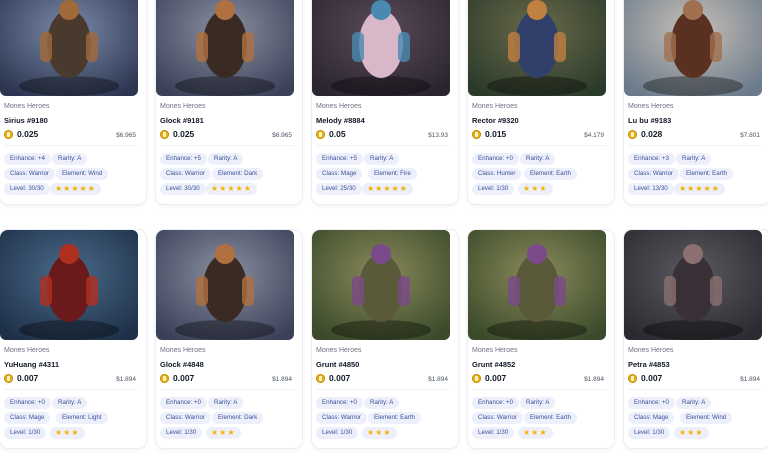  What do you see at coordinates (652, 134) in the screenshot?
I see `price-amount: 0.028` at bounding box center [652, 134].